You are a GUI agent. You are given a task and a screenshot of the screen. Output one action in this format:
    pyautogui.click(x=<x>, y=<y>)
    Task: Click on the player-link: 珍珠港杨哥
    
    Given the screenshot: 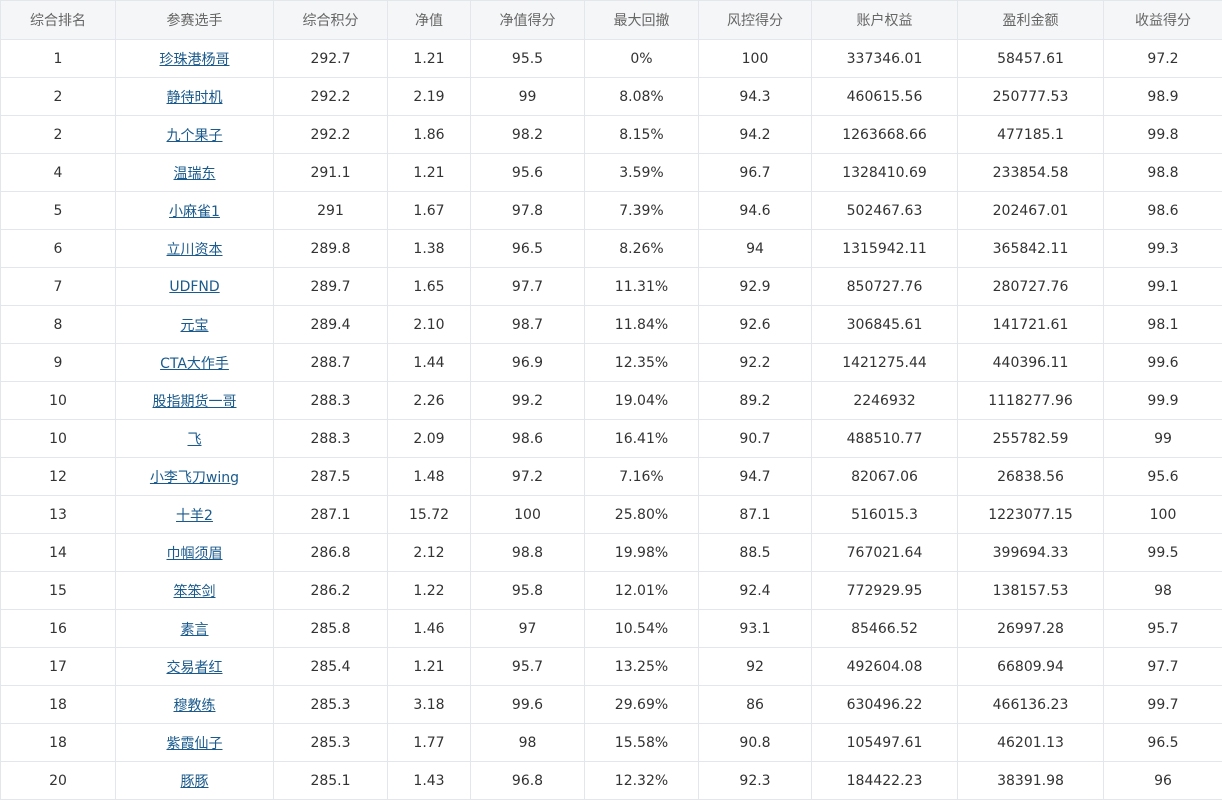 What is the action you would take?
    pyautogui.click(x=195, y=60)
    